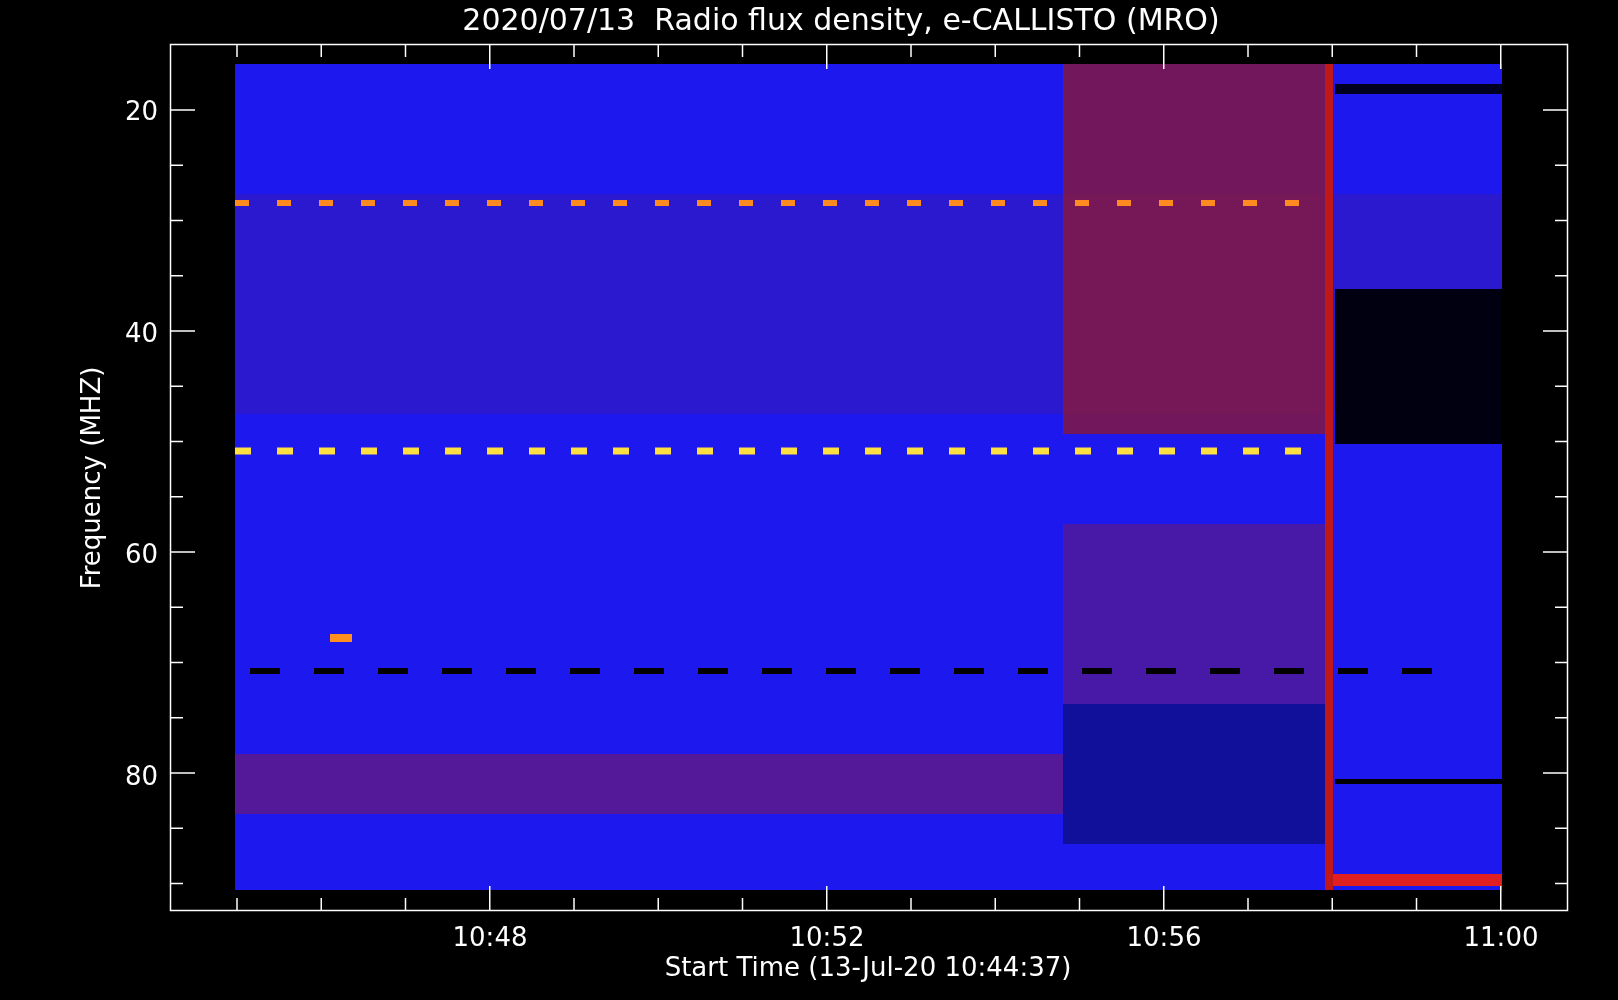 The height and width of the screenshot is (1000, 1618). Describe the element at coordinates (868, 967) in the screenshot. I see `x-axis-label: Start Time (13-Jul-20 10:44:37)` at that location.